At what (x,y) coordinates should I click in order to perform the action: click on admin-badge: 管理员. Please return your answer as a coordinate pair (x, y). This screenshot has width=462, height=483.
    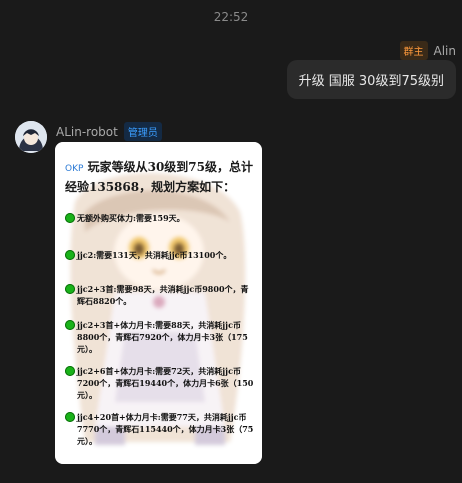
    Looking at the image, I should click on (142, 131).